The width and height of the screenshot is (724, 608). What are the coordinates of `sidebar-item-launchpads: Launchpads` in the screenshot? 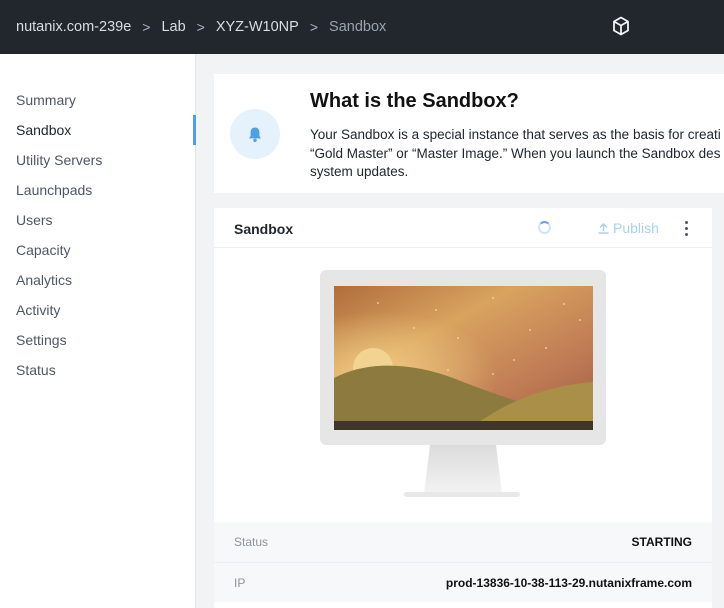 It's located at (98, 190).